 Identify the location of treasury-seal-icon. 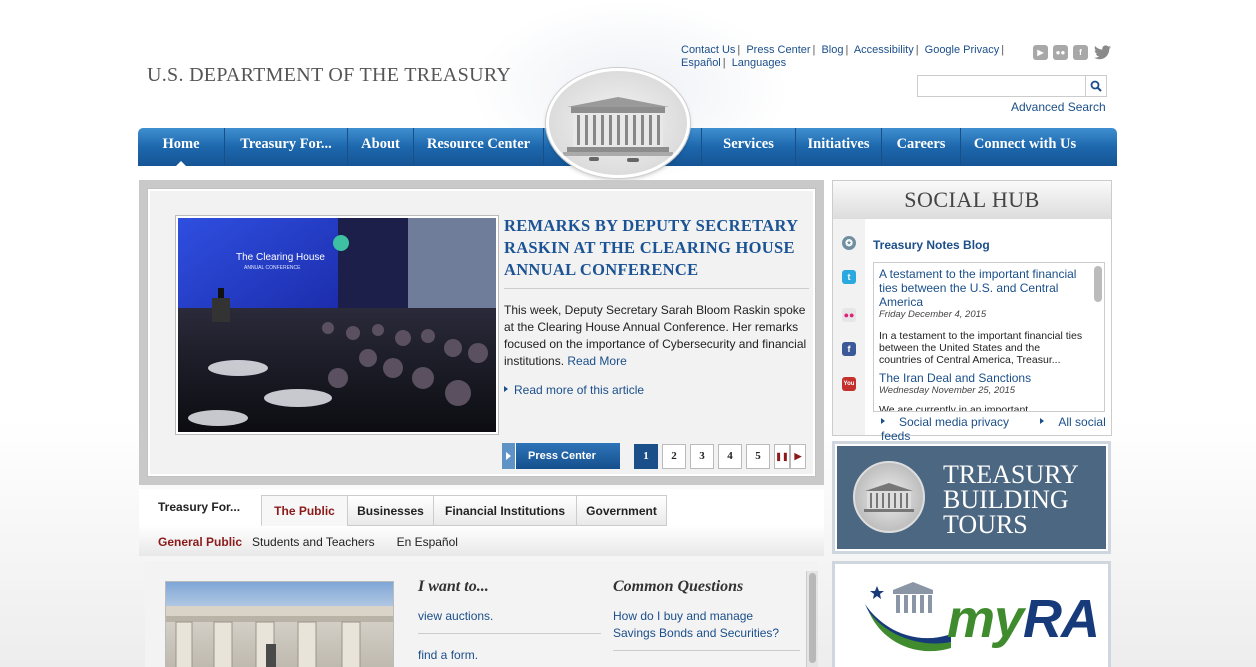
(889, 497).